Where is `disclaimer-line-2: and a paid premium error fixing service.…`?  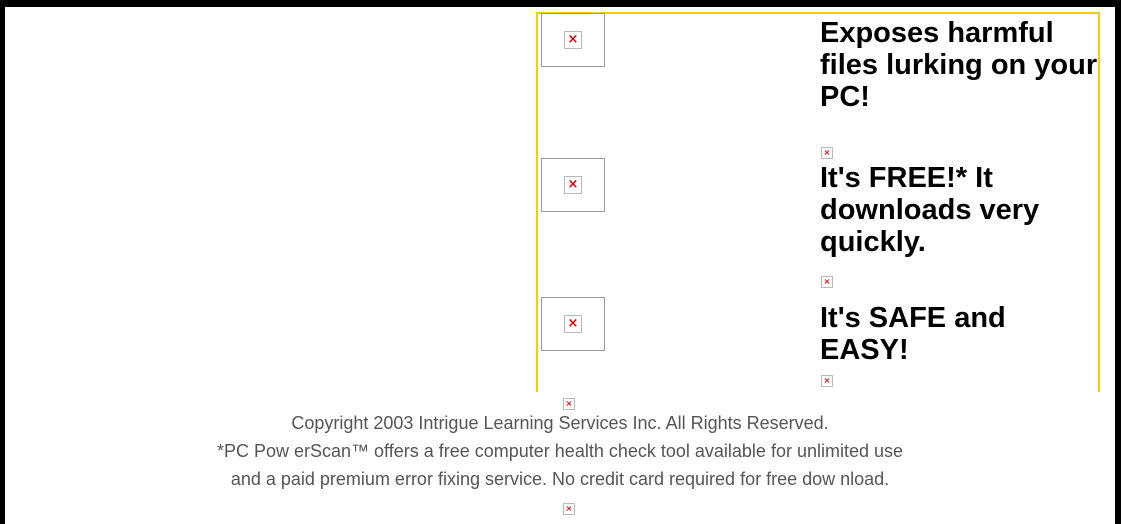 disclaimer-line-2: and a paid premium error fixing service.… is located at coordinates (560, 479).